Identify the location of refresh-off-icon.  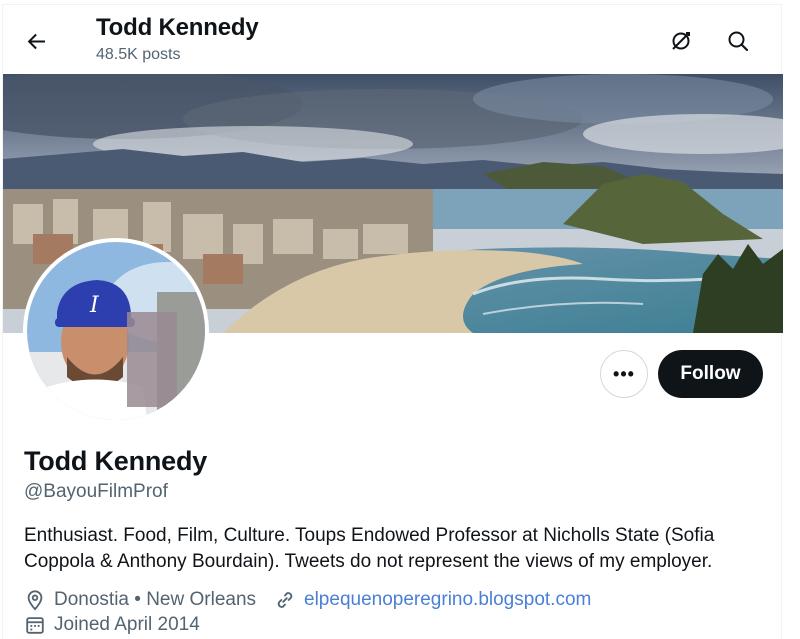
(681, 41).